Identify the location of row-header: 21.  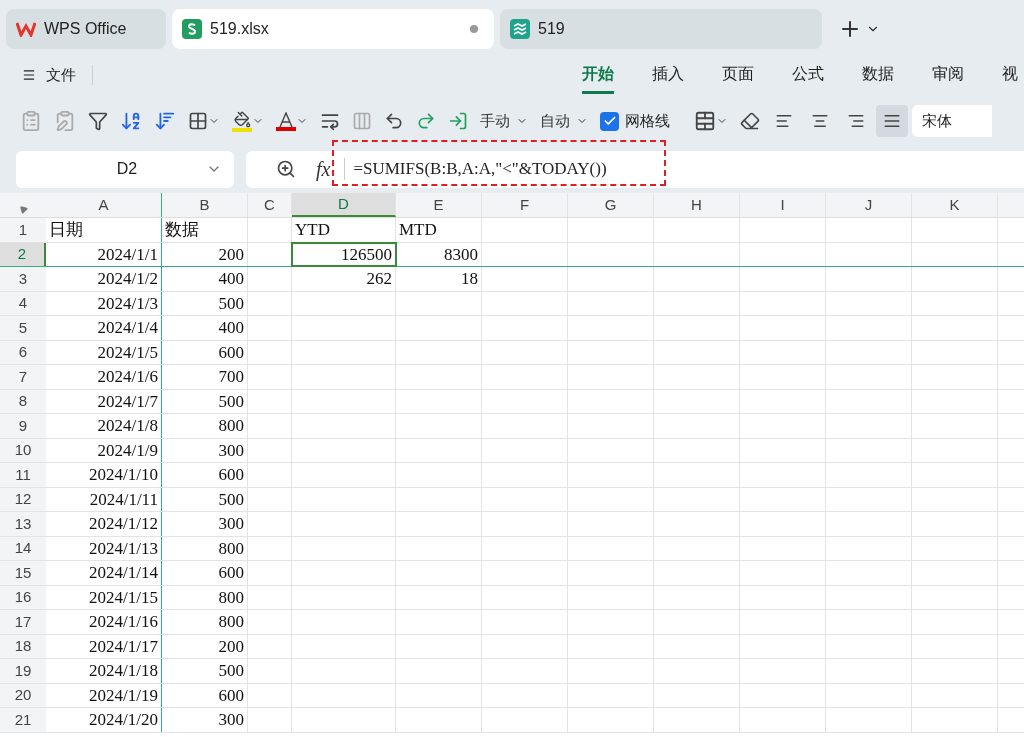
(23, 720).